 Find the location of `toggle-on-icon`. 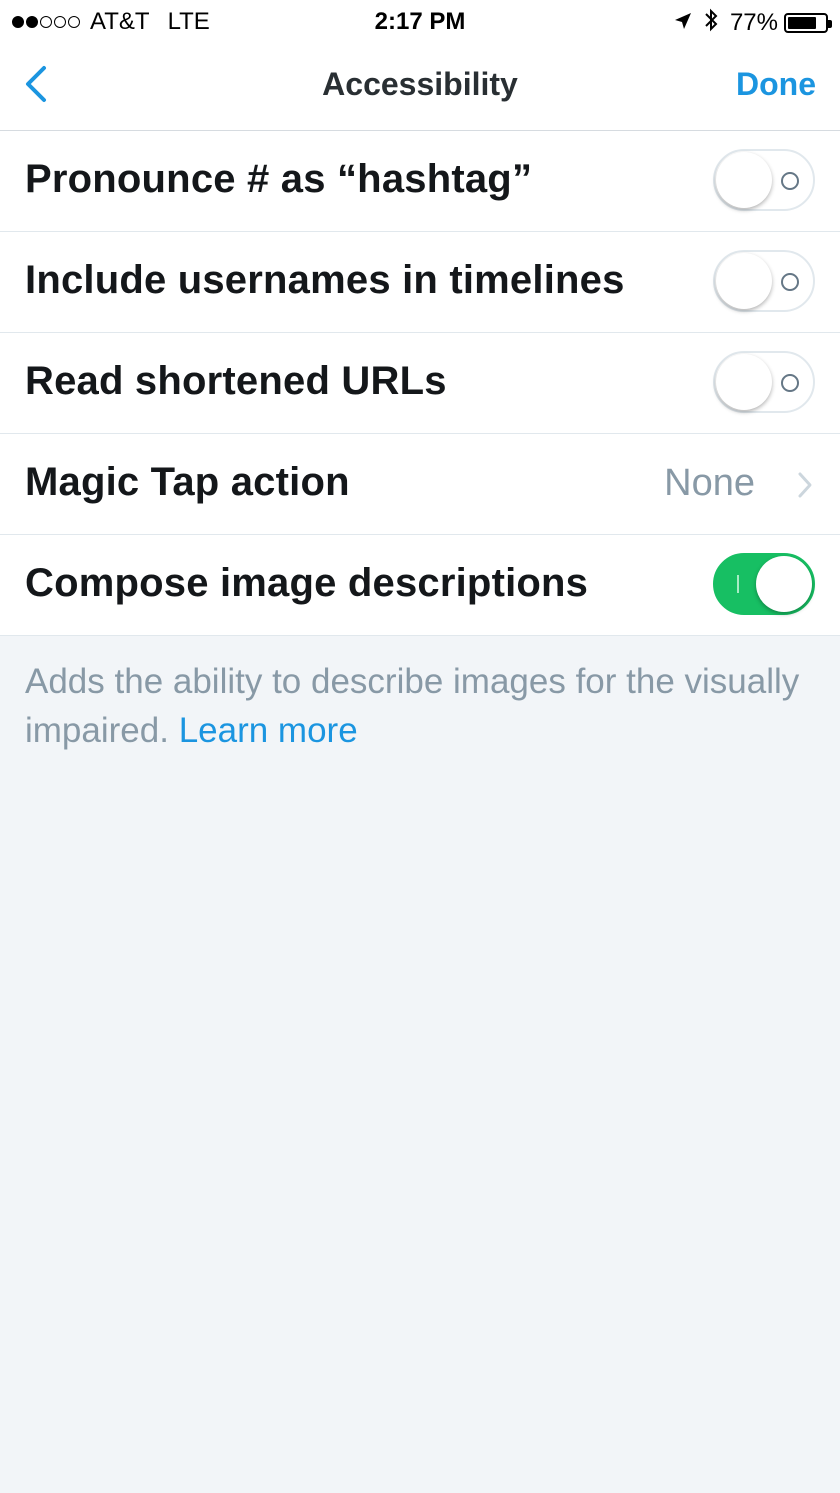

toggle-on-icon is located at coordinates (738, 584).